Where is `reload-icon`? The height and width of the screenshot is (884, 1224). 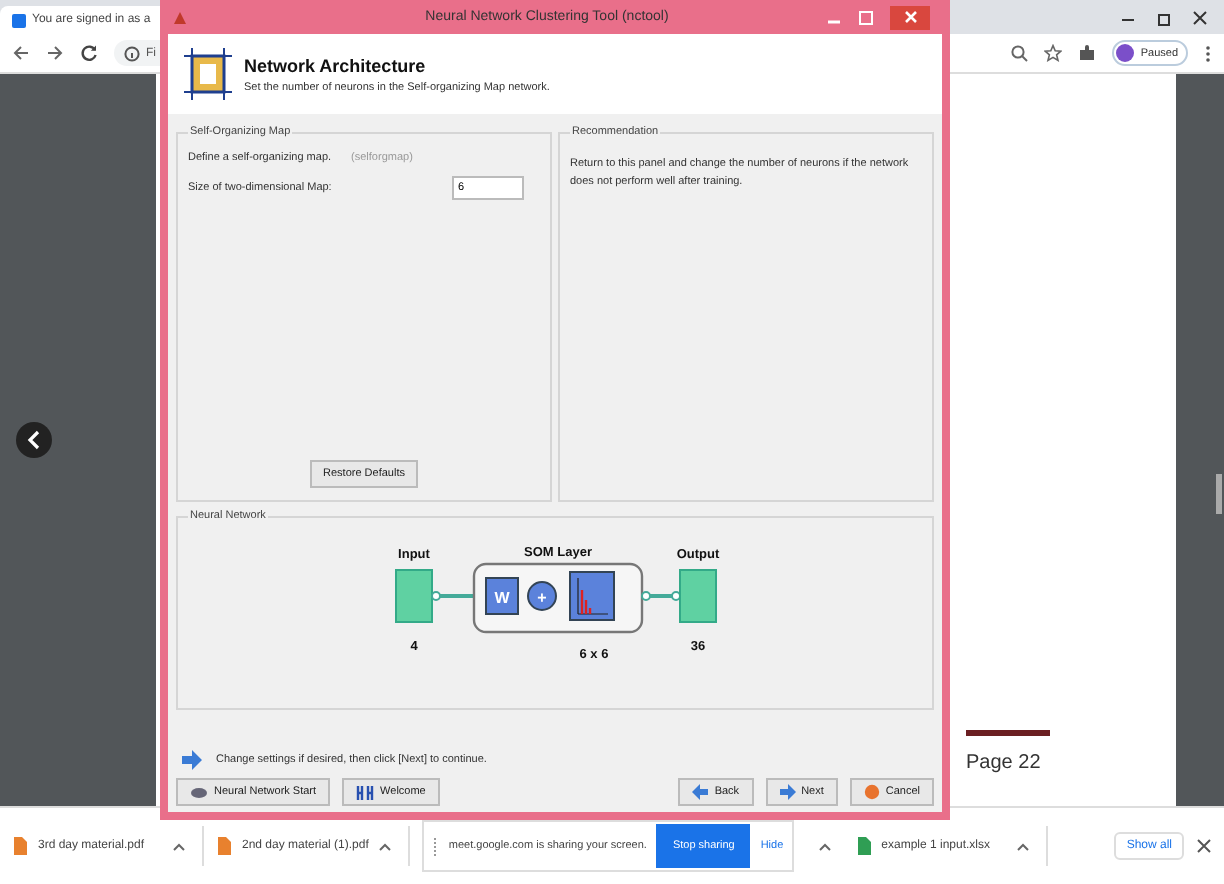
reload-icon is located at coordinates (89, 53).